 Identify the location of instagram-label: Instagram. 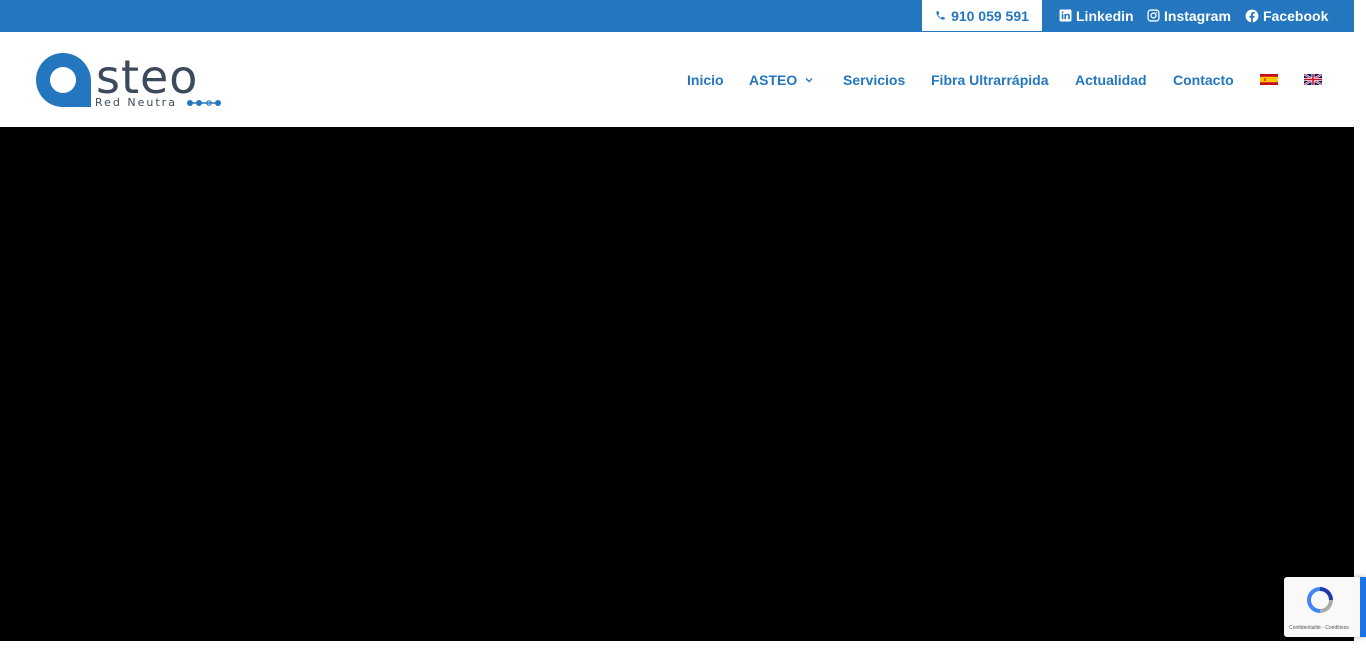
(1197, 15).